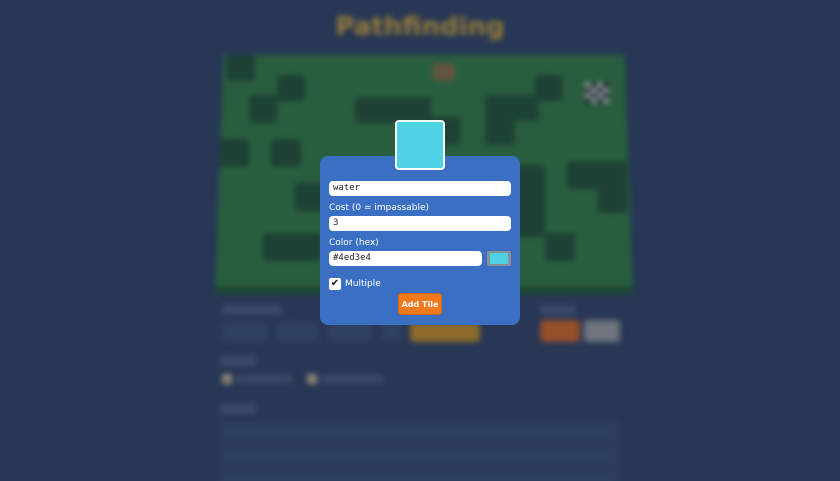 This screenshot has height=481, width=840. Describe the element at coordinates (363, 284) in the screenshot. I see `multiple-label: Multiple` at that location.